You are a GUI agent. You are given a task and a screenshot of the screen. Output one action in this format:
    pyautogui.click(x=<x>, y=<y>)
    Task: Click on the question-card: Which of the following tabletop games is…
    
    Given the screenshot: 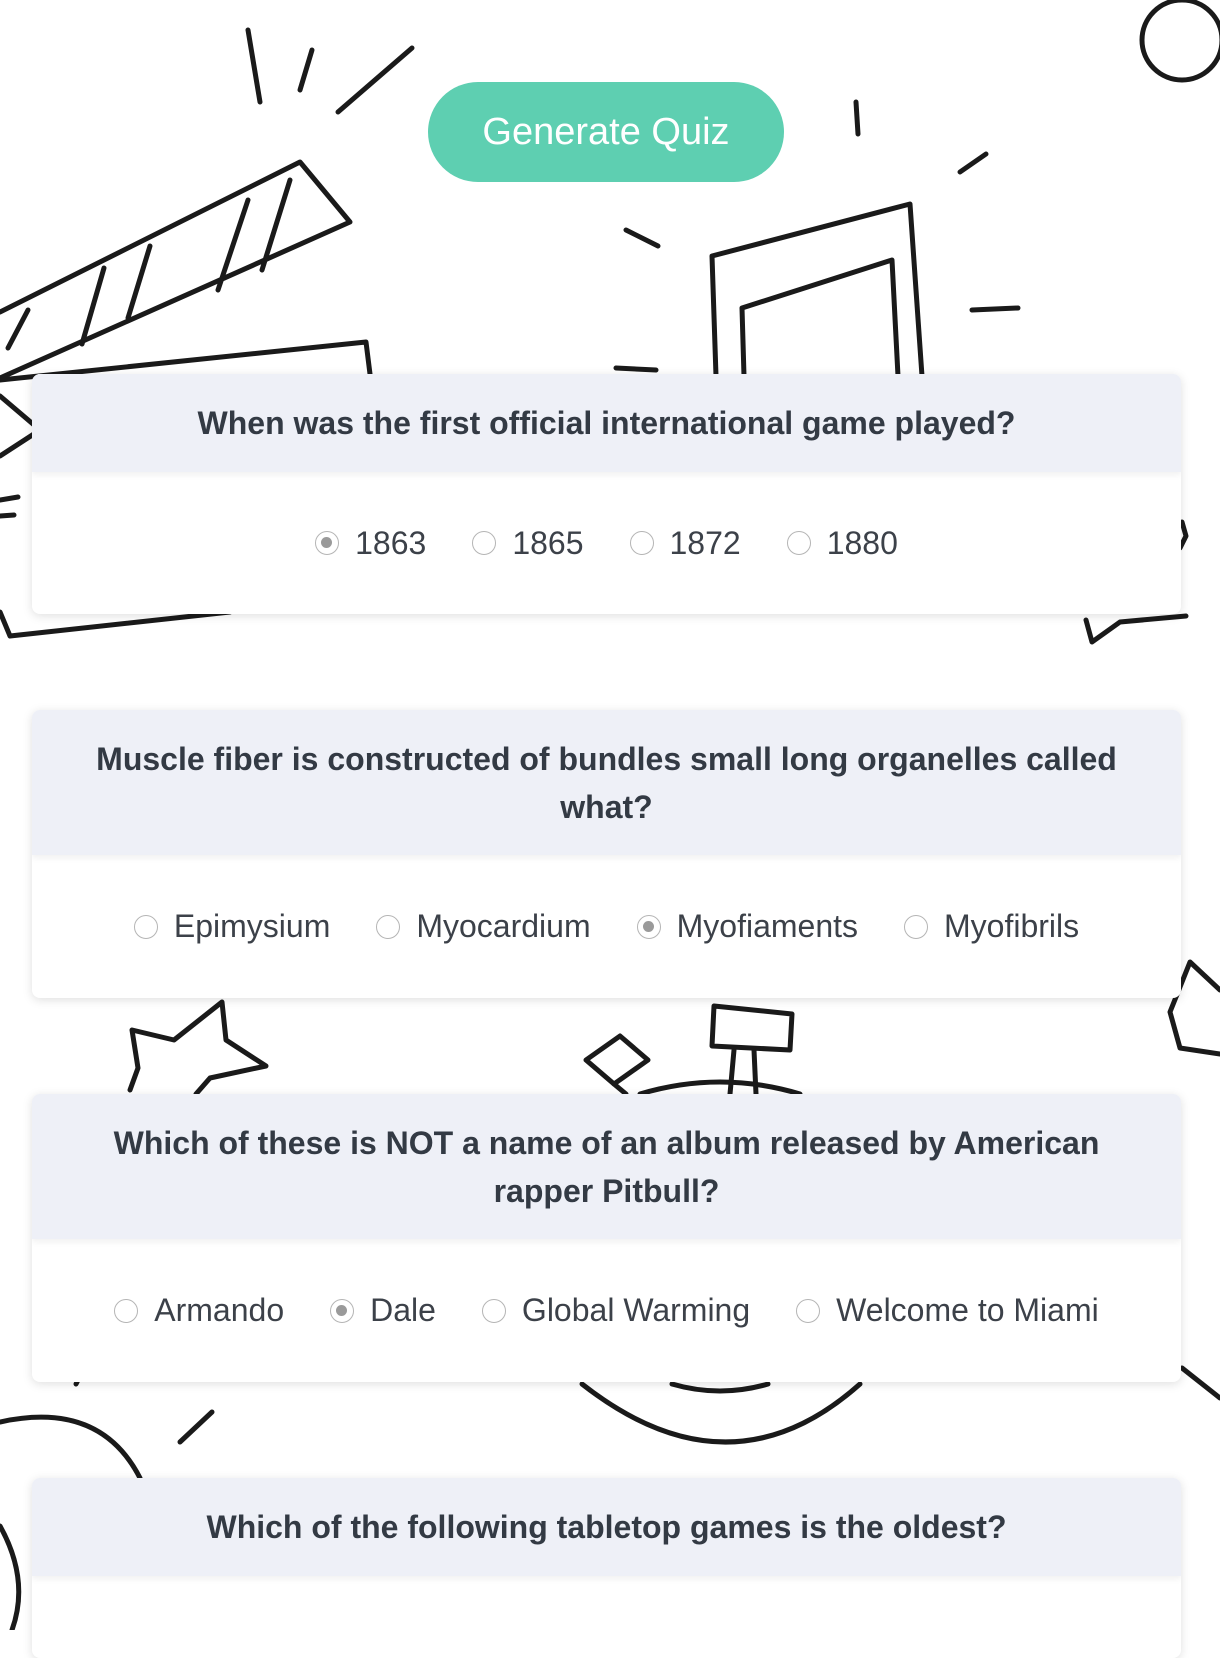 What is the action you would take?
    pyautogui.click(x=606, y=1568)
    